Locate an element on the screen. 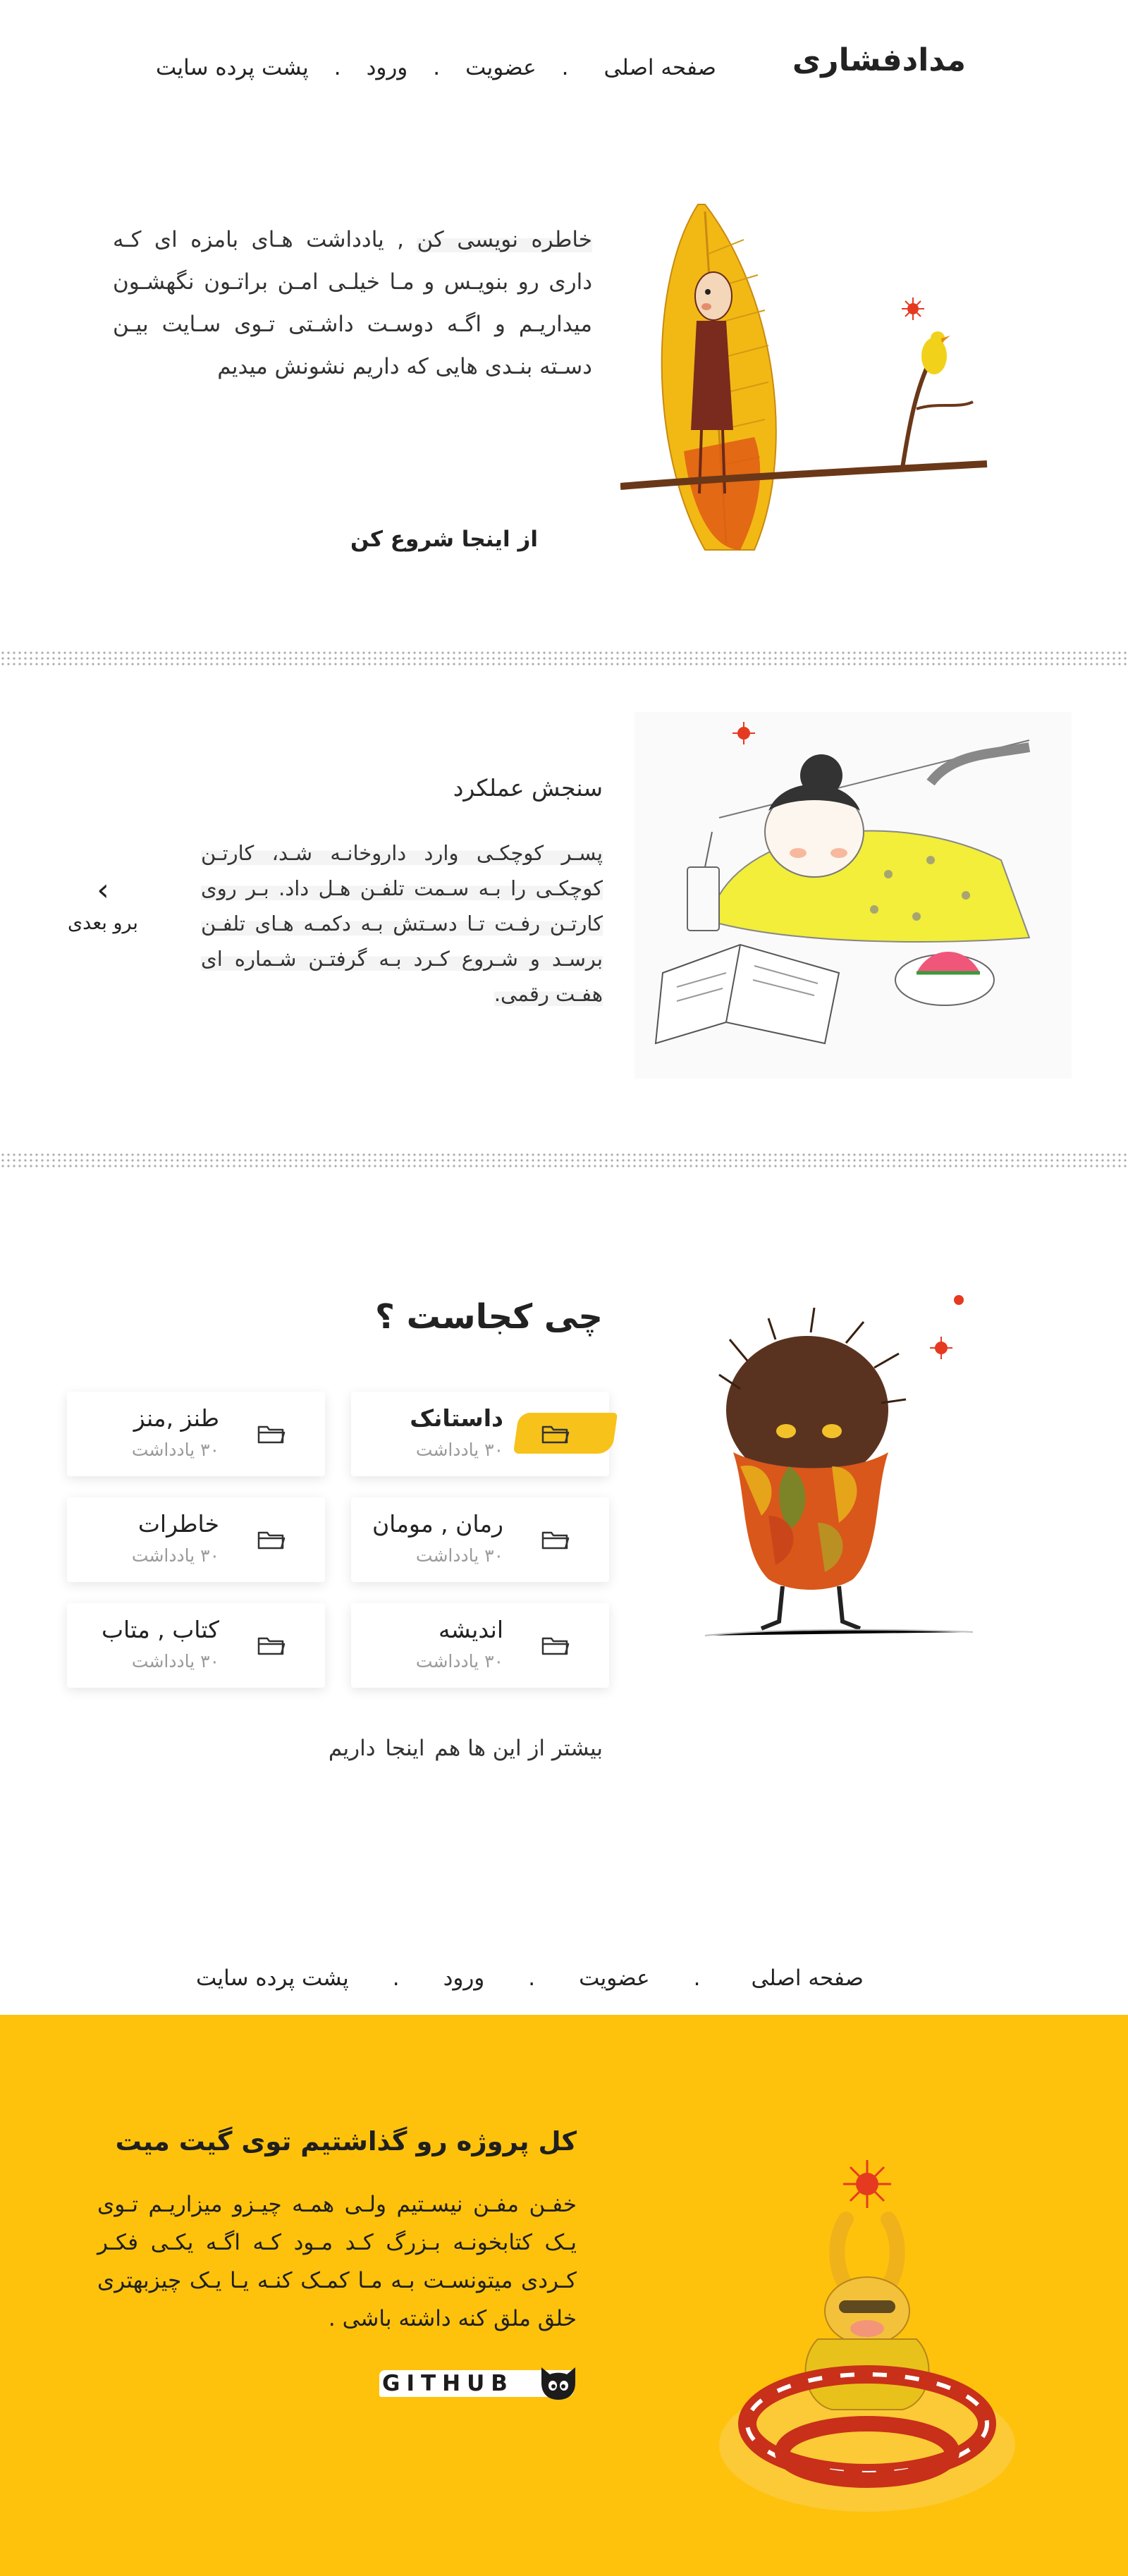 This screenshot has height=2576, width=1128. chevron-left-icon: ‹ is located at coordinates (103, 890).